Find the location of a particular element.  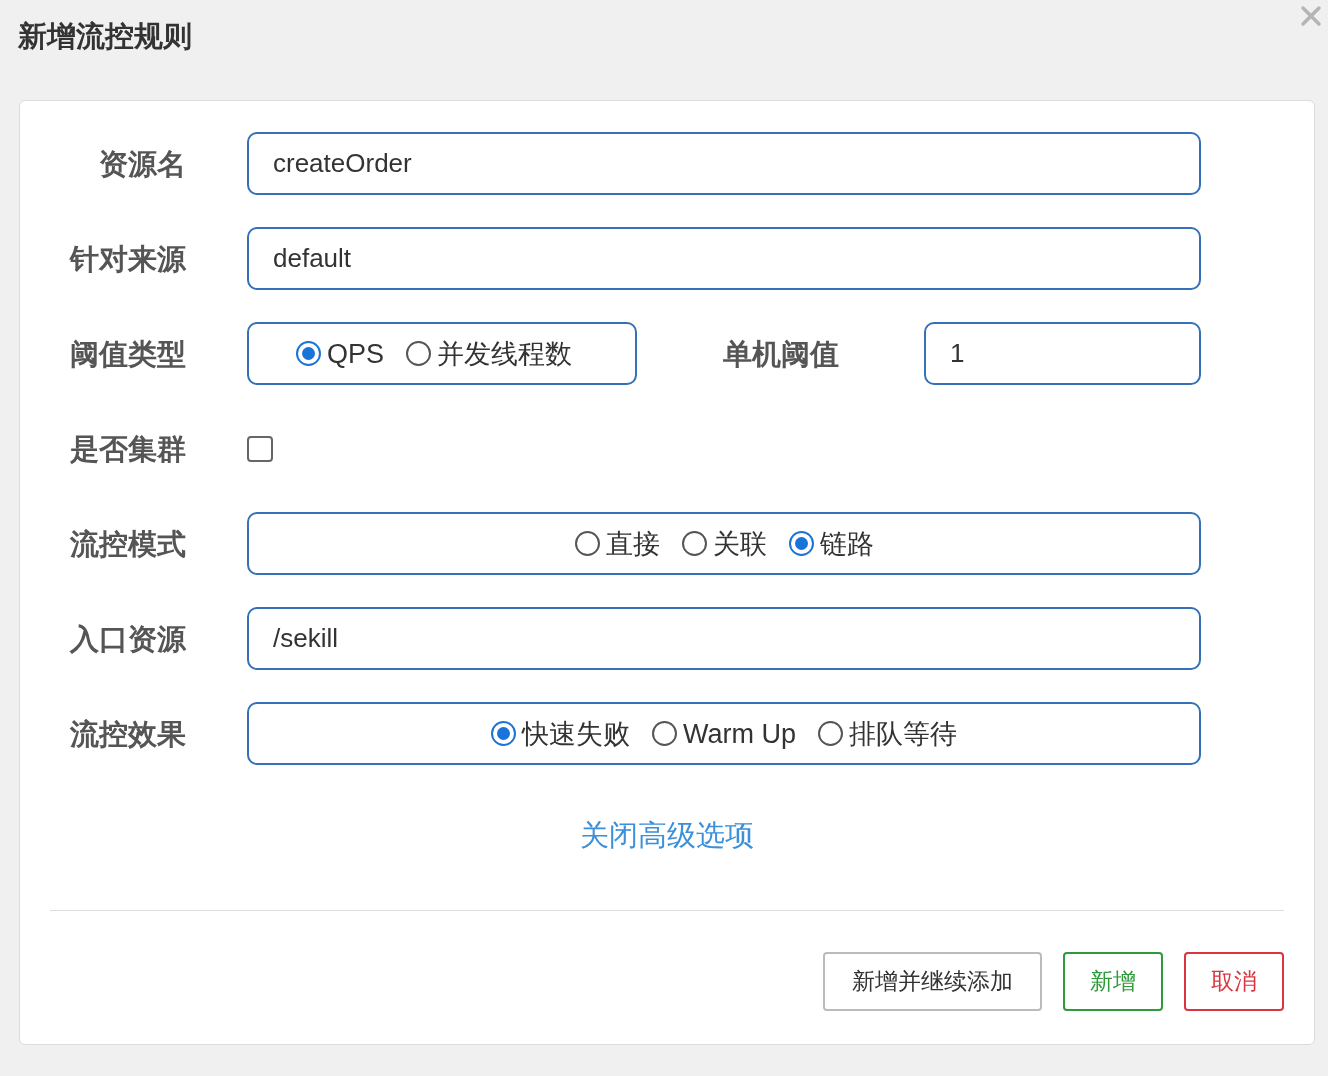

dialog-button: 取消 is located at coordinates (1234, 981).